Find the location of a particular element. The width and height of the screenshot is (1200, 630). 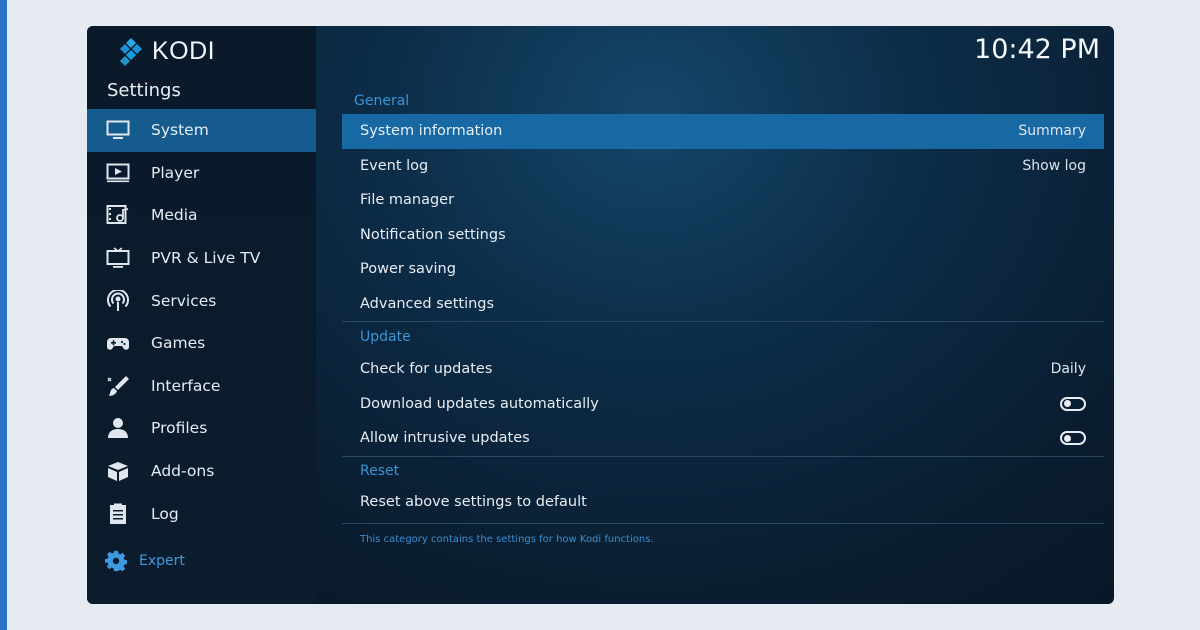

section-header-reset: Reset is located at coordinates (380, 470).